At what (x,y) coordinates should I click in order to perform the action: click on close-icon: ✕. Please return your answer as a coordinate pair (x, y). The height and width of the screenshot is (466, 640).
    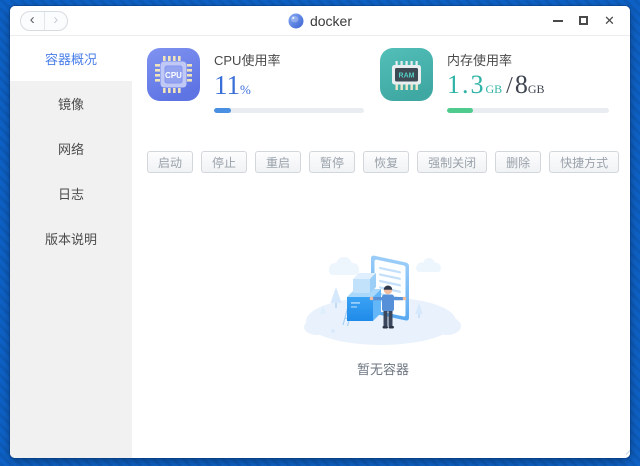
    Looking at the image, I should click on (609, 20).